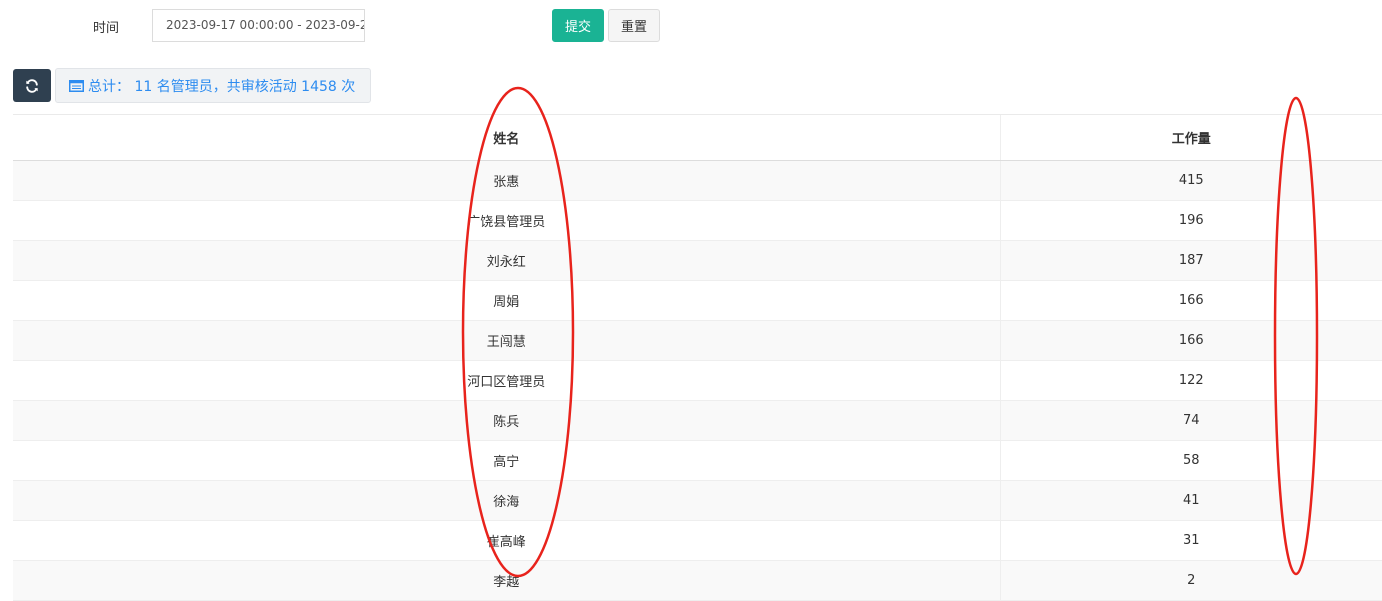 The width and height of the screenshot is (1382, 601). What do you see at coordinates (506, 500) in the screenshot?
I see `cell-name: 徐海` at bounding box center [506, 500].